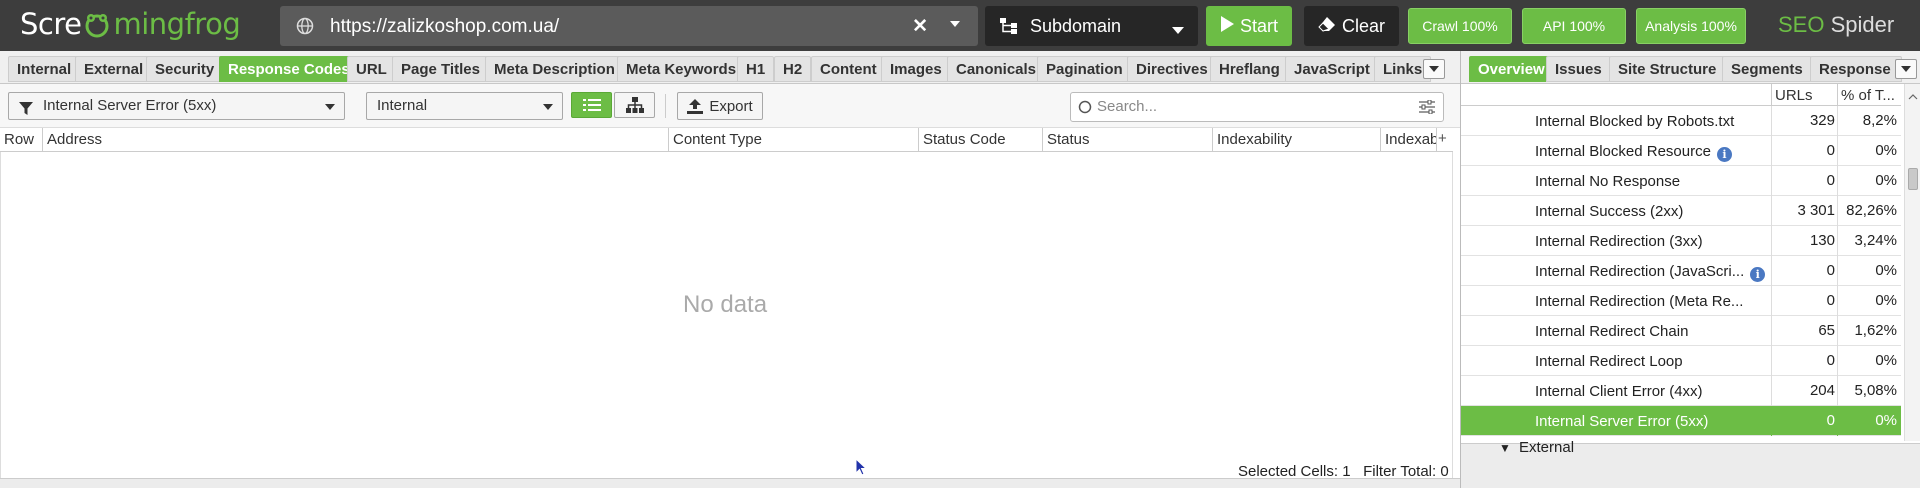 The width and height of the screenshot is (1920, 488). Describe the element at coordinates (1612, 331) in the screenshot. I see `row-label: Internal Redirect Chain` at that location.